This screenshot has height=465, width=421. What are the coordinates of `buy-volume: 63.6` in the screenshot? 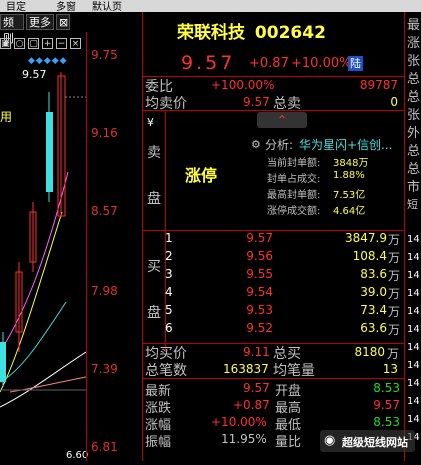 It's located at (373, 328).